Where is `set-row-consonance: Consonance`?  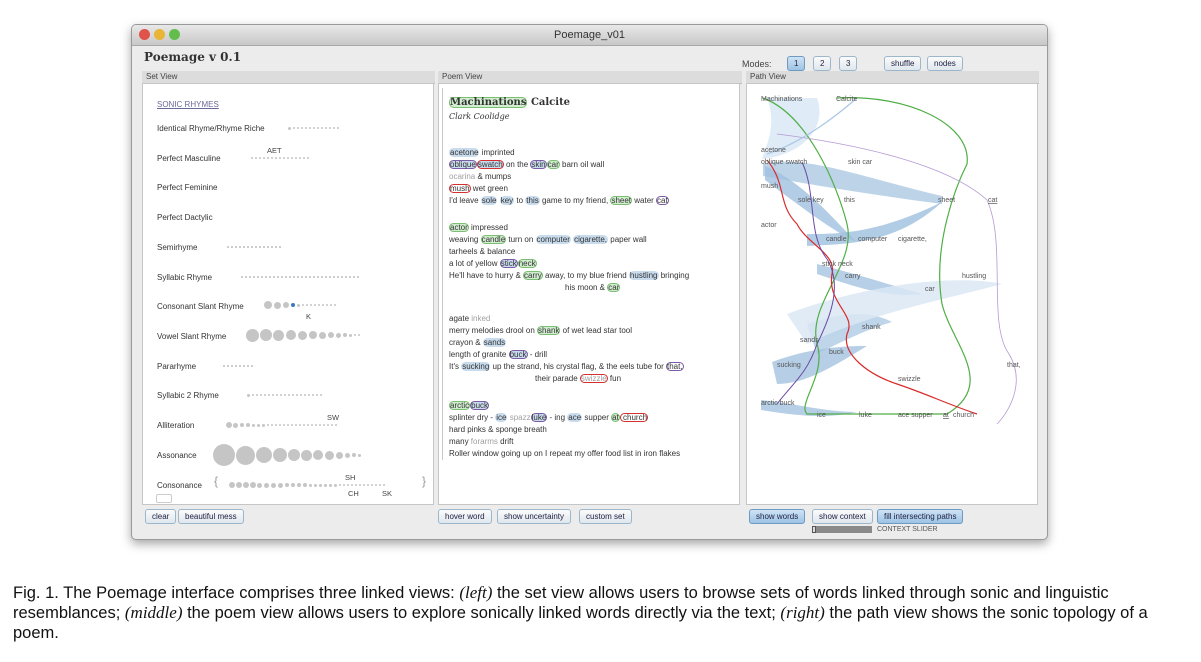
set-row-consonance: Consonance is located at coordinates (179, 485).